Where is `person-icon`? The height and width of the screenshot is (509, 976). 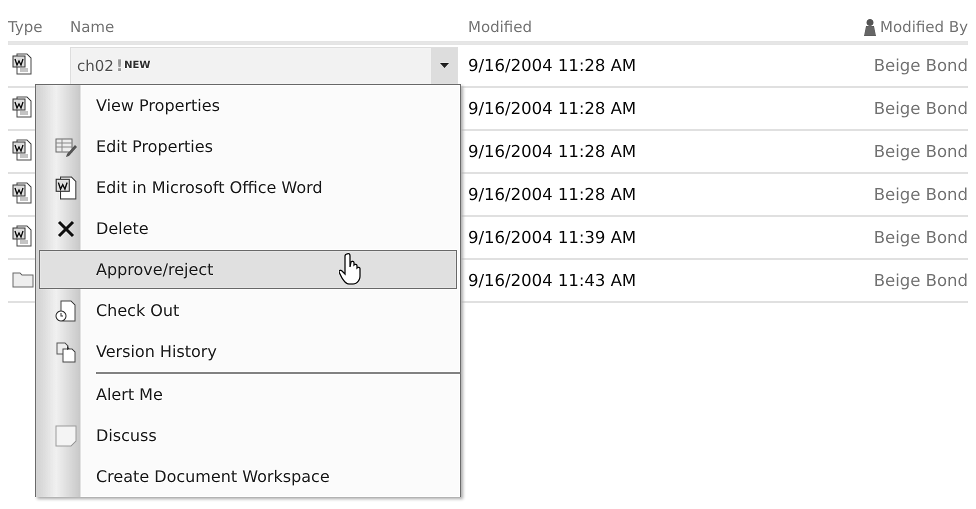
person-icon is located at coordinates (870, 27).